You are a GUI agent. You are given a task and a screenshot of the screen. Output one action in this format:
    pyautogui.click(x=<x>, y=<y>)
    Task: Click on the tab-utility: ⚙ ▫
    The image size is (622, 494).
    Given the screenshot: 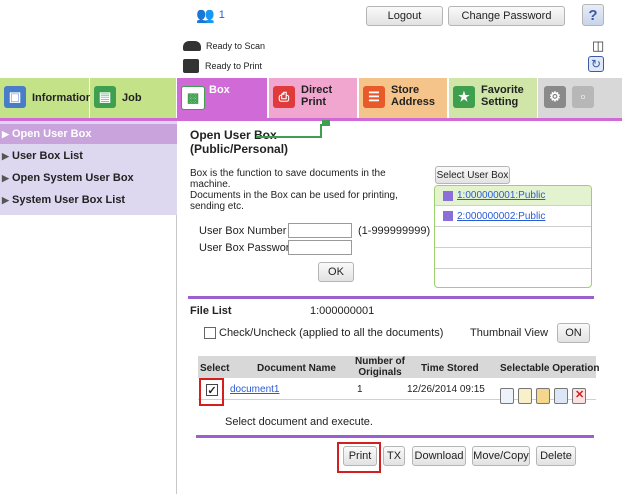 What is the action you would take?
    pyautogui.click(x=580, y=98)
    